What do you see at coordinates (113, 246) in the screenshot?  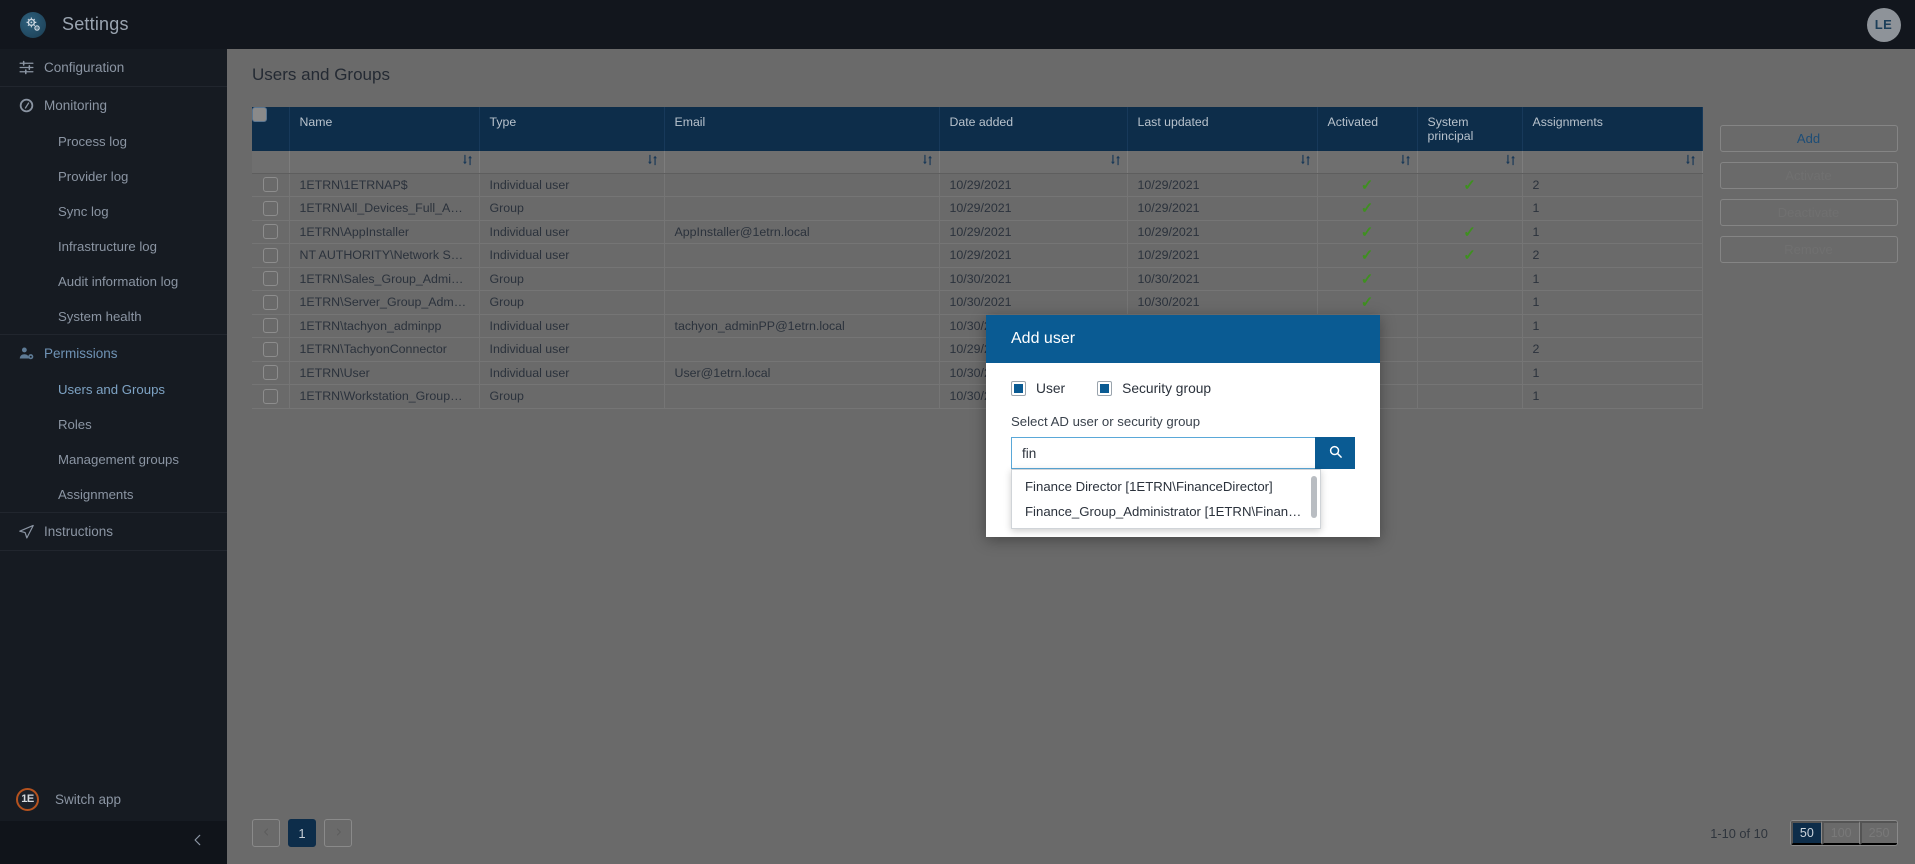 I see `sidebar-item-infrastructure-log: Infrastructure log` at bounding box center [113, 246].